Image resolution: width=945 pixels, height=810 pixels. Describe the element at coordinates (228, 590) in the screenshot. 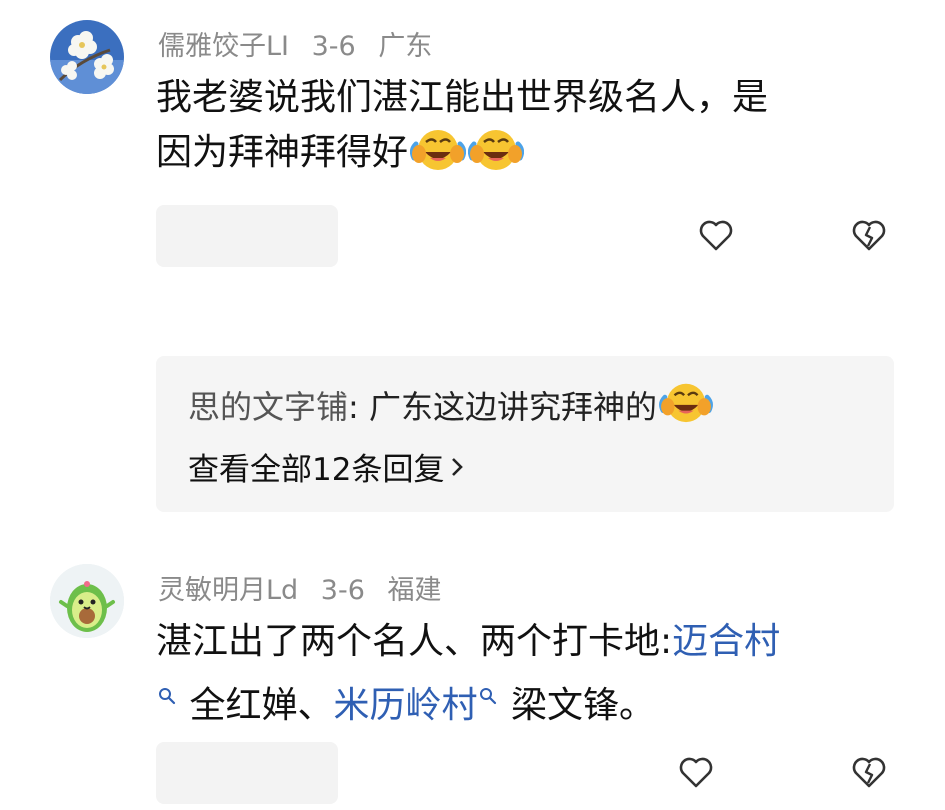

I see `username: 灵敏明月Ld` at that location.